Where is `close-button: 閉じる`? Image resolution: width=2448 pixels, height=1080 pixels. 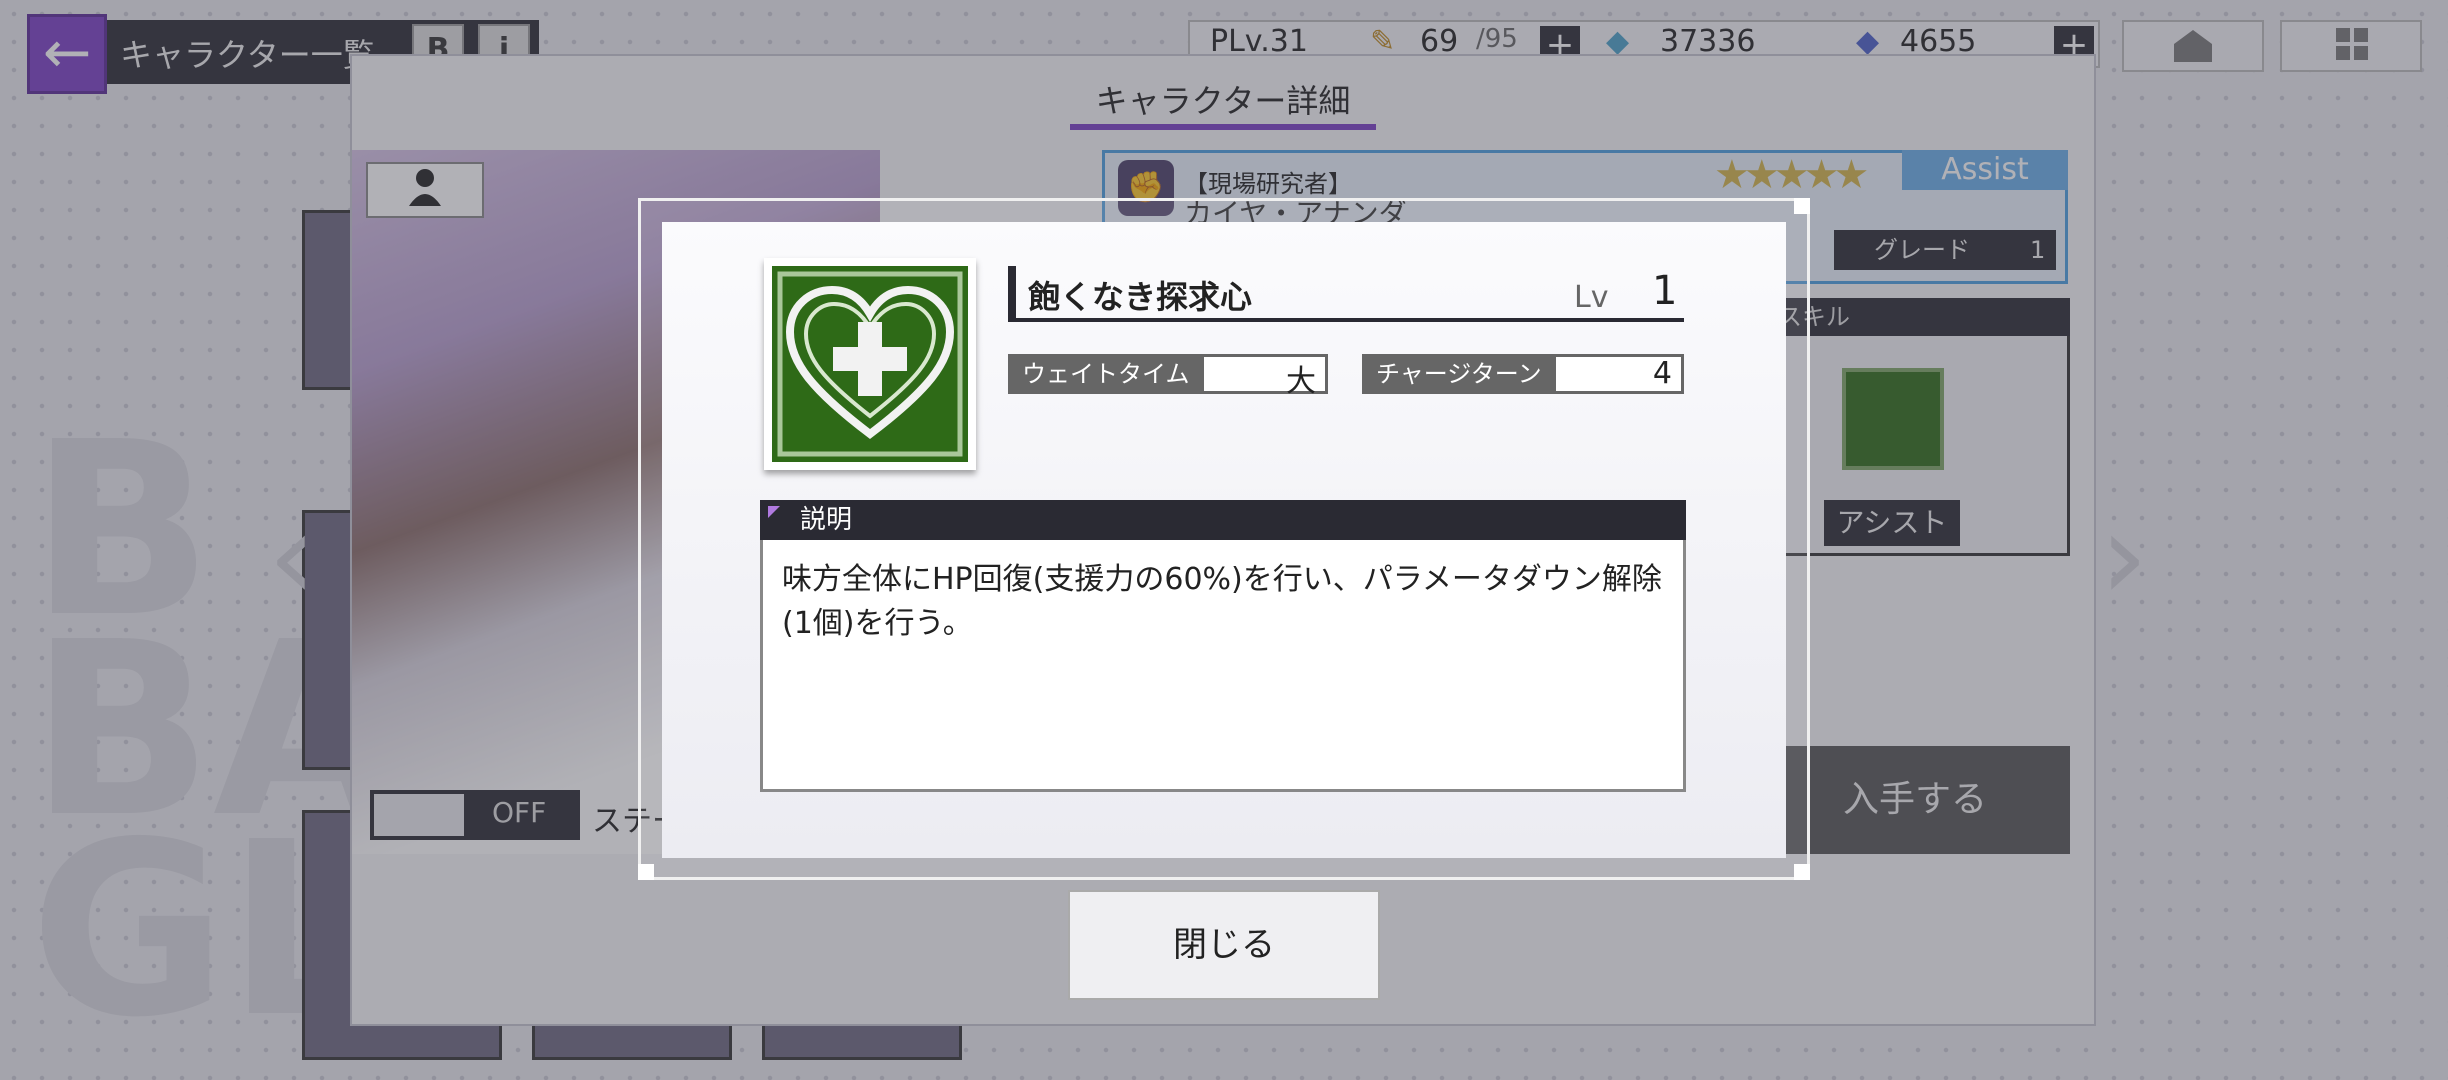 close-button: 閉じる is located at coordinates (1224, 945).